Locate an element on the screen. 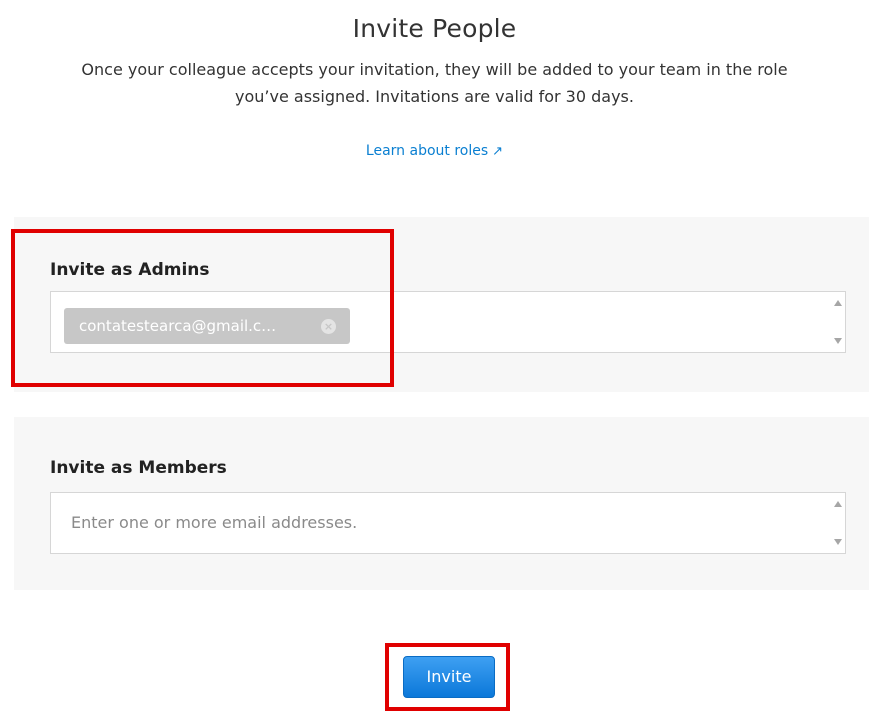  invite-members-title: Invite as Members is located at coordinates (138, 468).